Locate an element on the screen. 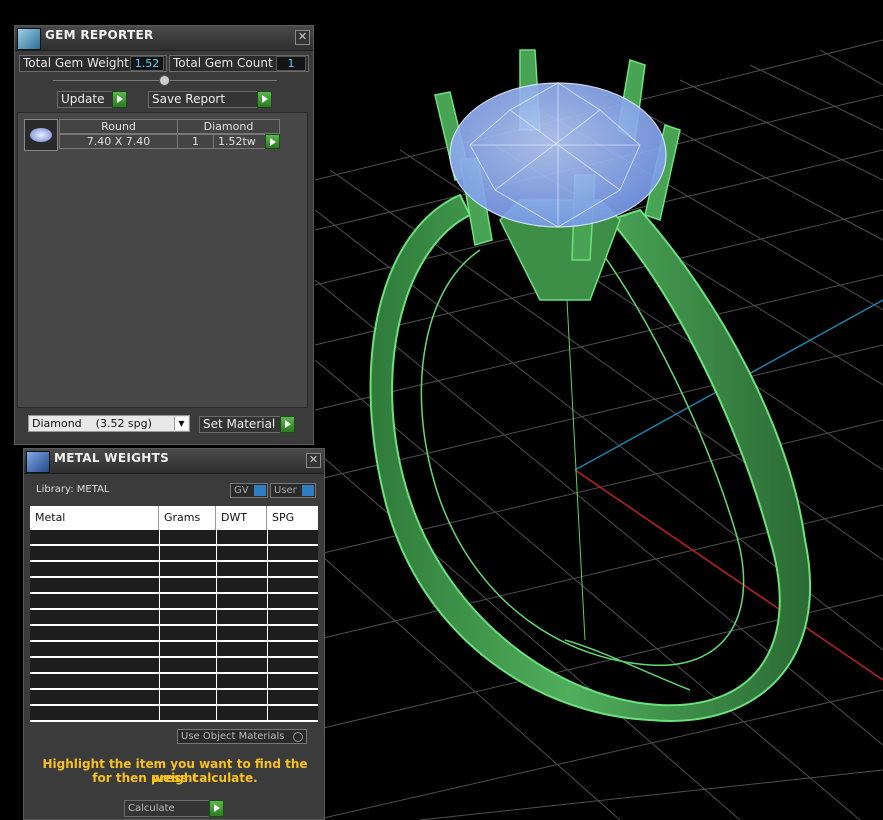  gv-toggle-label: GV is located at coordinates (241, 490).